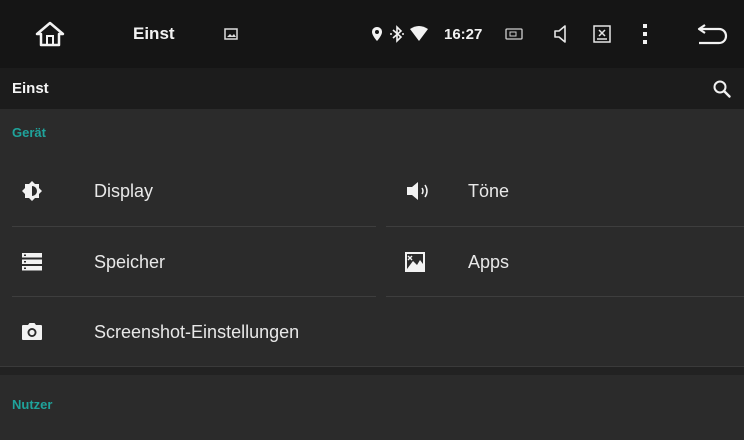 This screenshot has width=744, height=440. I want to click on tile-label-sounds: Töne, so click(489, 190).